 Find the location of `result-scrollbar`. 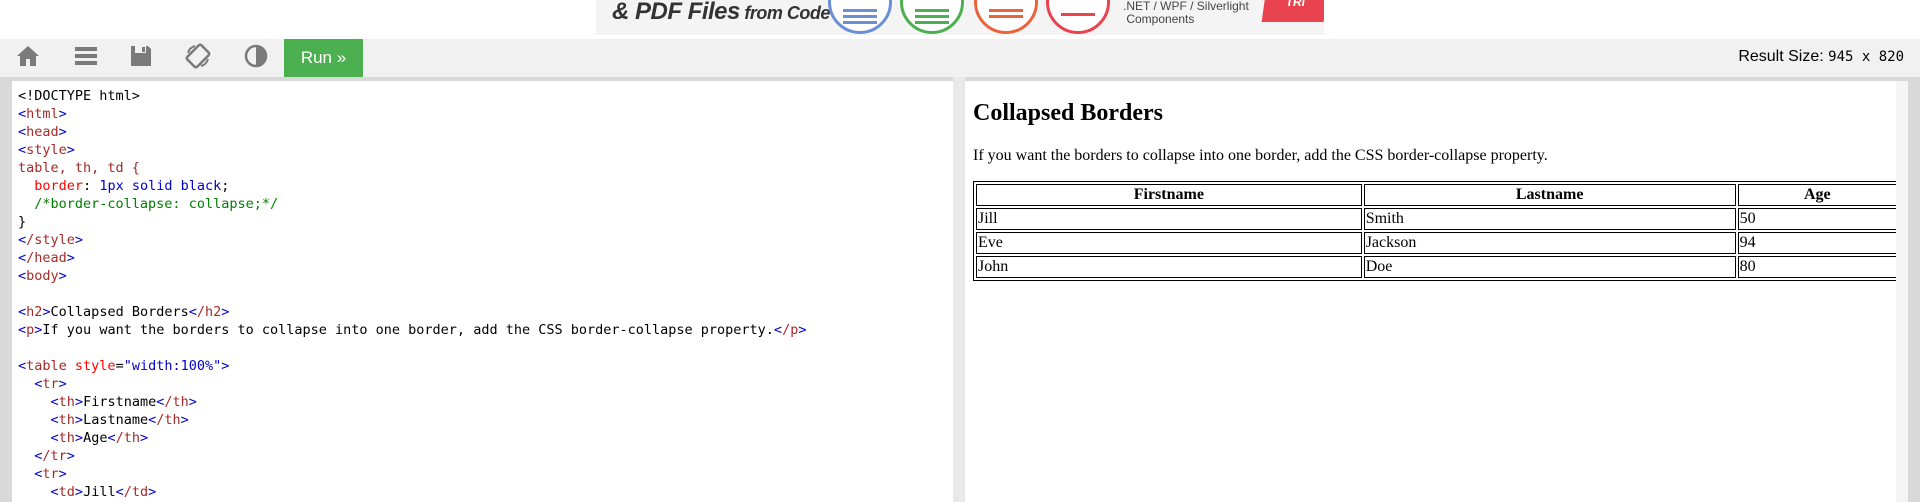

result-scrollbar is located at coordinates (1902, 291).